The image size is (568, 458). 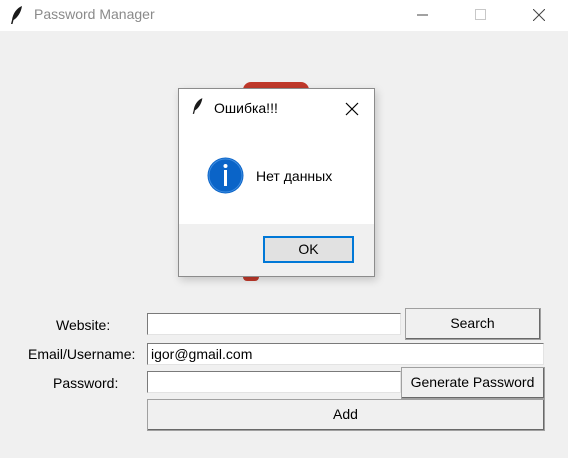 What do you see at coordinates (274, 382) in the screenshot?
I see `password-input` at bounding box center [274, 382].